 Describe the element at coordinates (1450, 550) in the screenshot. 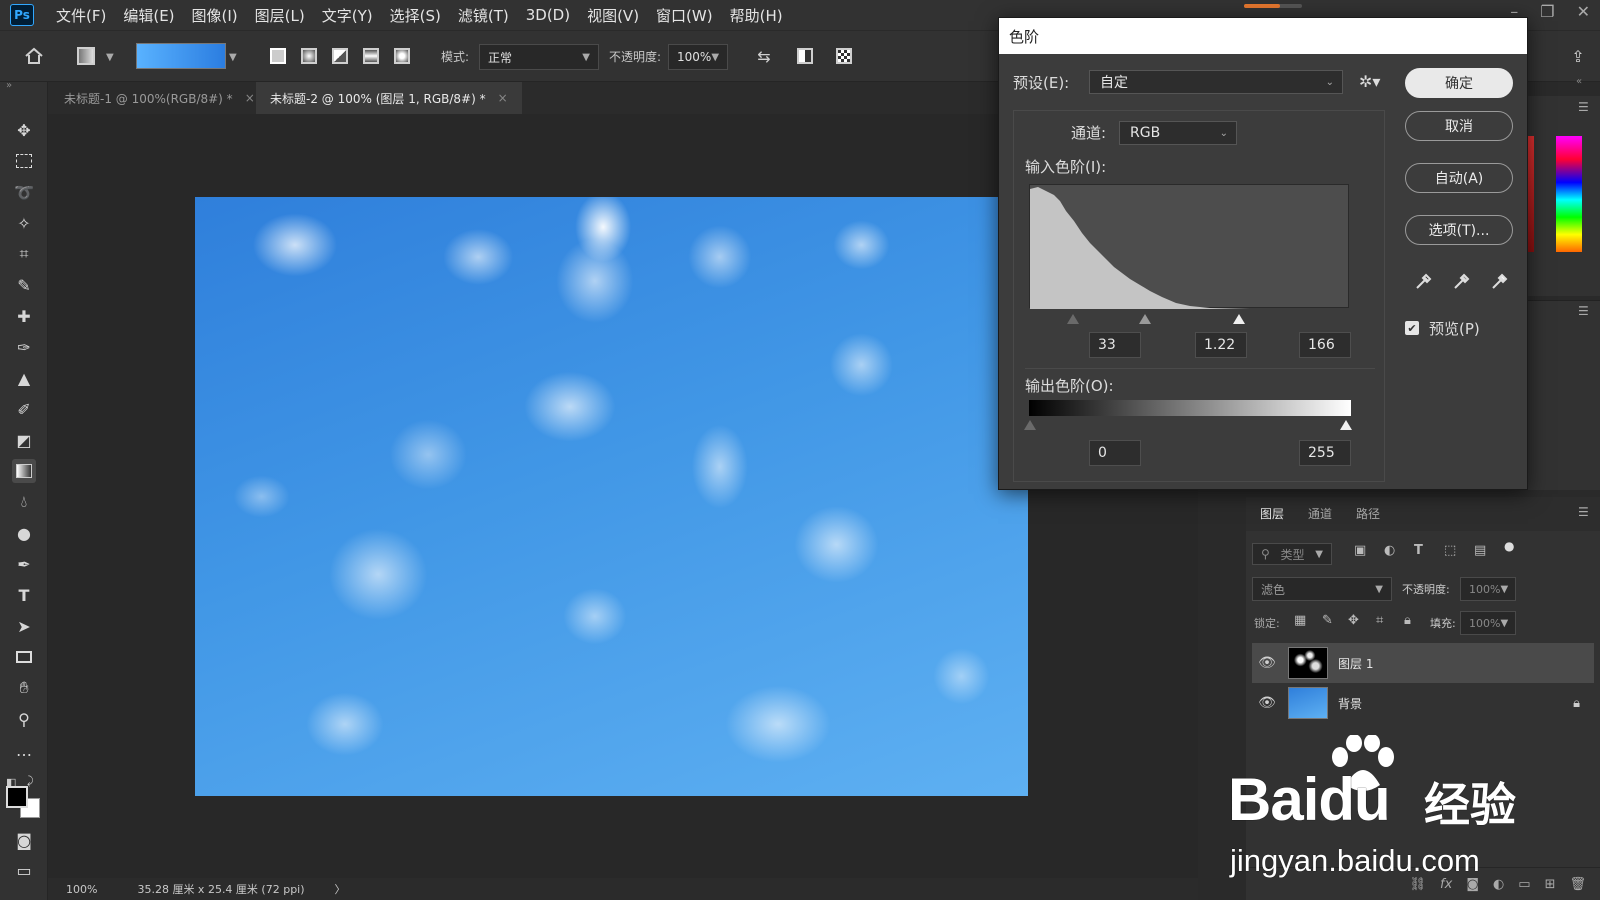

I see `filter-shape-icon: ⬚` at that location.